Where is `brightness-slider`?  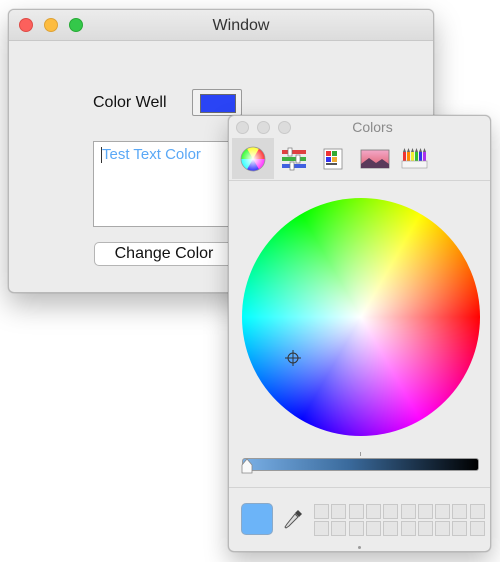
brightness-slider is located at coordinates (360, 464).